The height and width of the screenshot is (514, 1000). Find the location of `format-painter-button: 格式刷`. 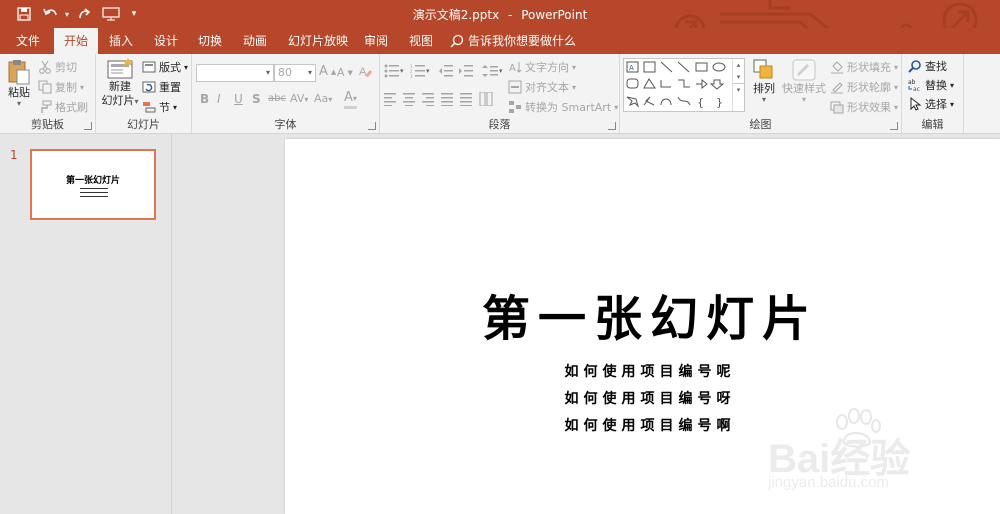

format-painter-button: 格式刷 is located at coordinates (63, 107).